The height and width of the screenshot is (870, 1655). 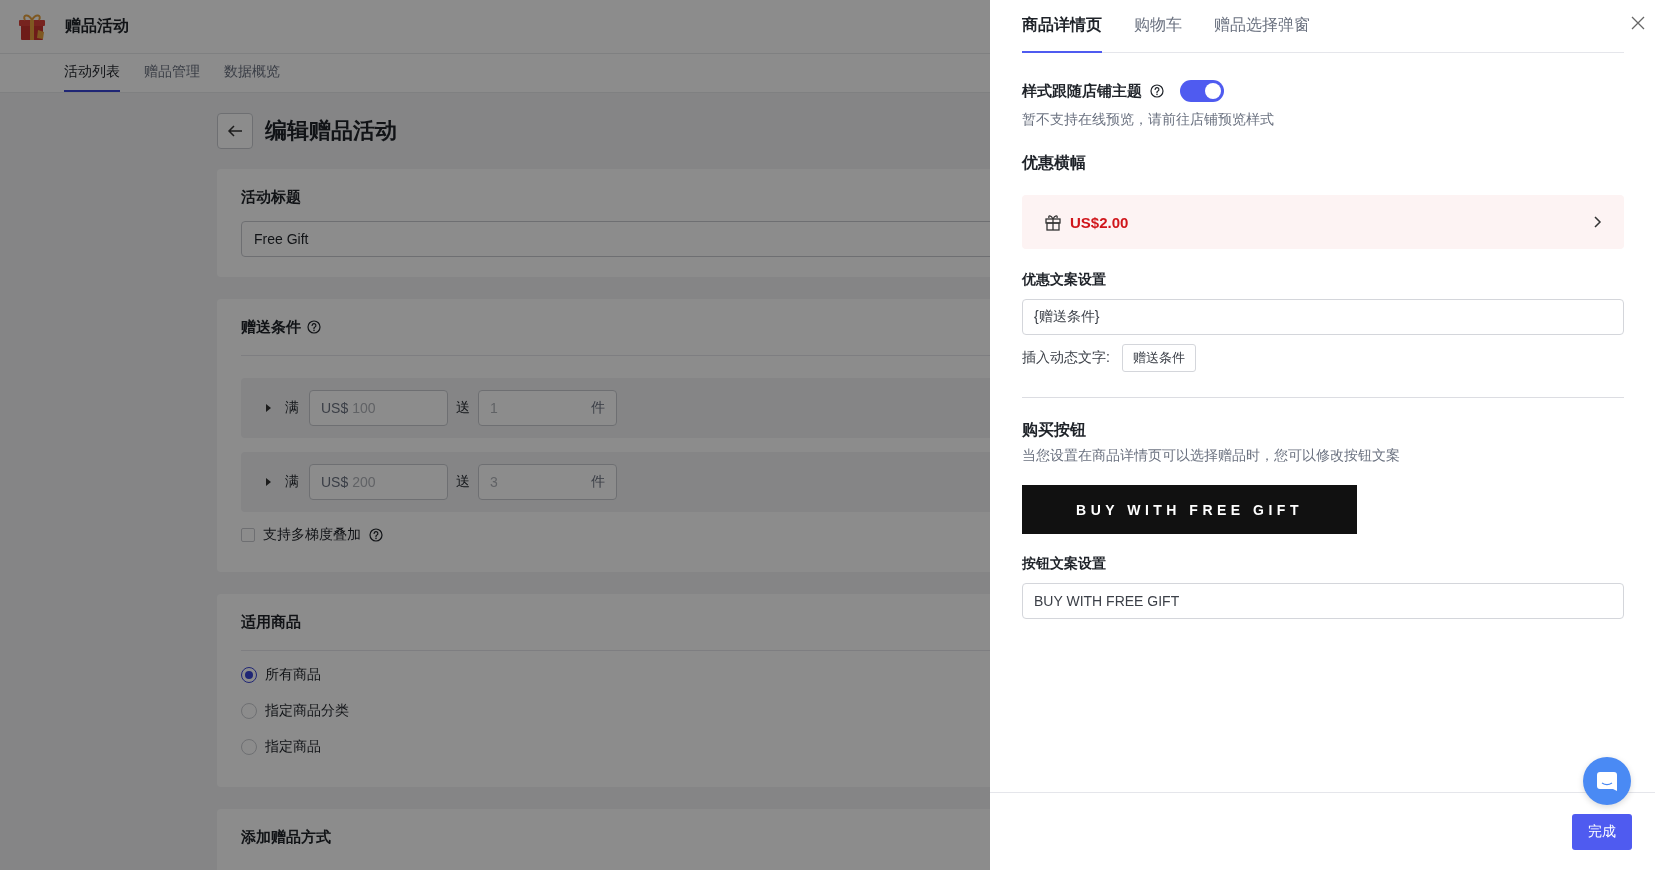 What do you see at coordinates (1323, 601) in the screenshot?
I see `text-input: BUY WITH FREE GIFT` at bounding box center [1323, 601].